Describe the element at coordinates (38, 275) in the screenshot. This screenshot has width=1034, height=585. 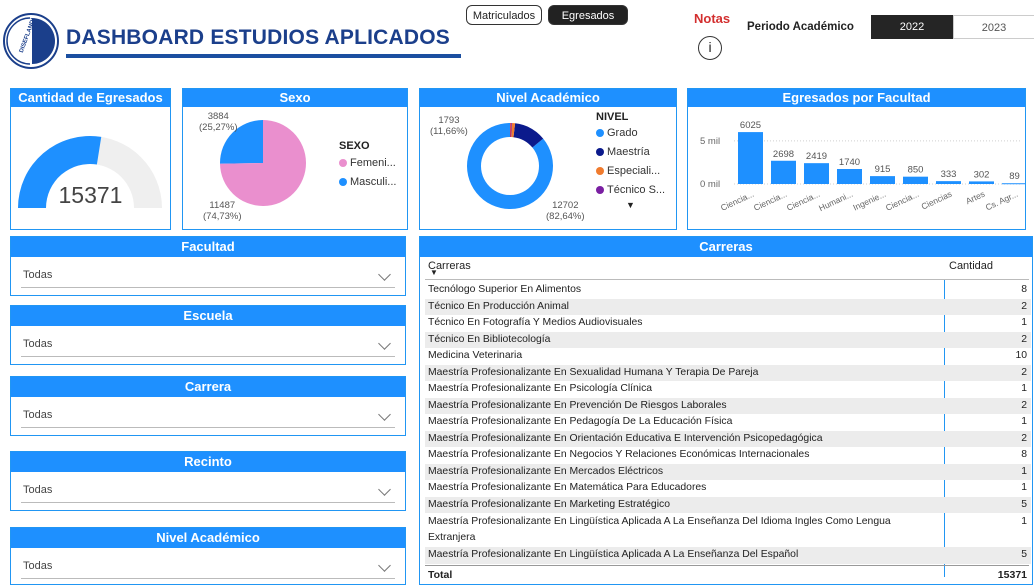
I see `facultad-dropdown-value: Todas` at that location.